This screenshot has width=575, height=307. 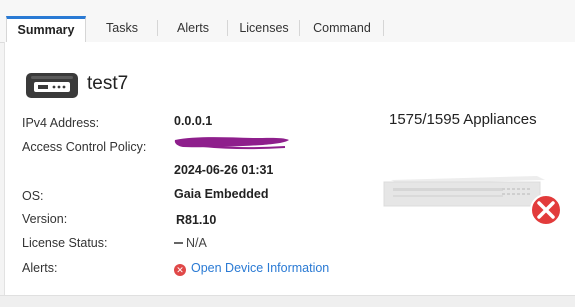 What do you see at coordinates (231, 143) in the screenshot?
I see `redacted-policy-value` at bounding box center [231, 143].